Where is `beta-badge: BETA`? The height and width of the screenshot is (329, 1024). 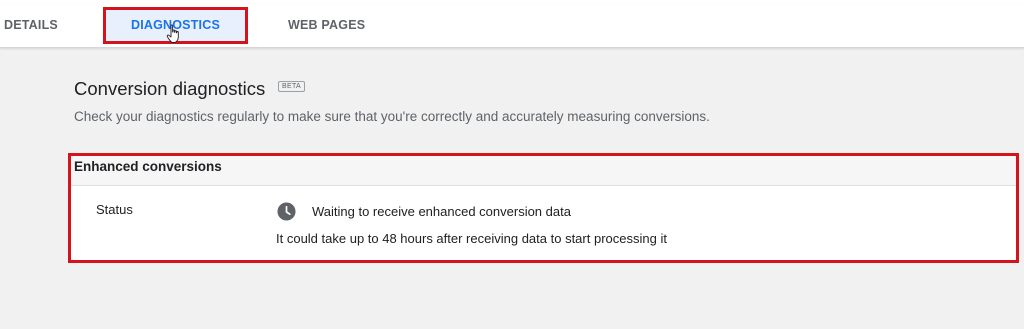 beta-badge: BETA is located at coordinates (291, 86).